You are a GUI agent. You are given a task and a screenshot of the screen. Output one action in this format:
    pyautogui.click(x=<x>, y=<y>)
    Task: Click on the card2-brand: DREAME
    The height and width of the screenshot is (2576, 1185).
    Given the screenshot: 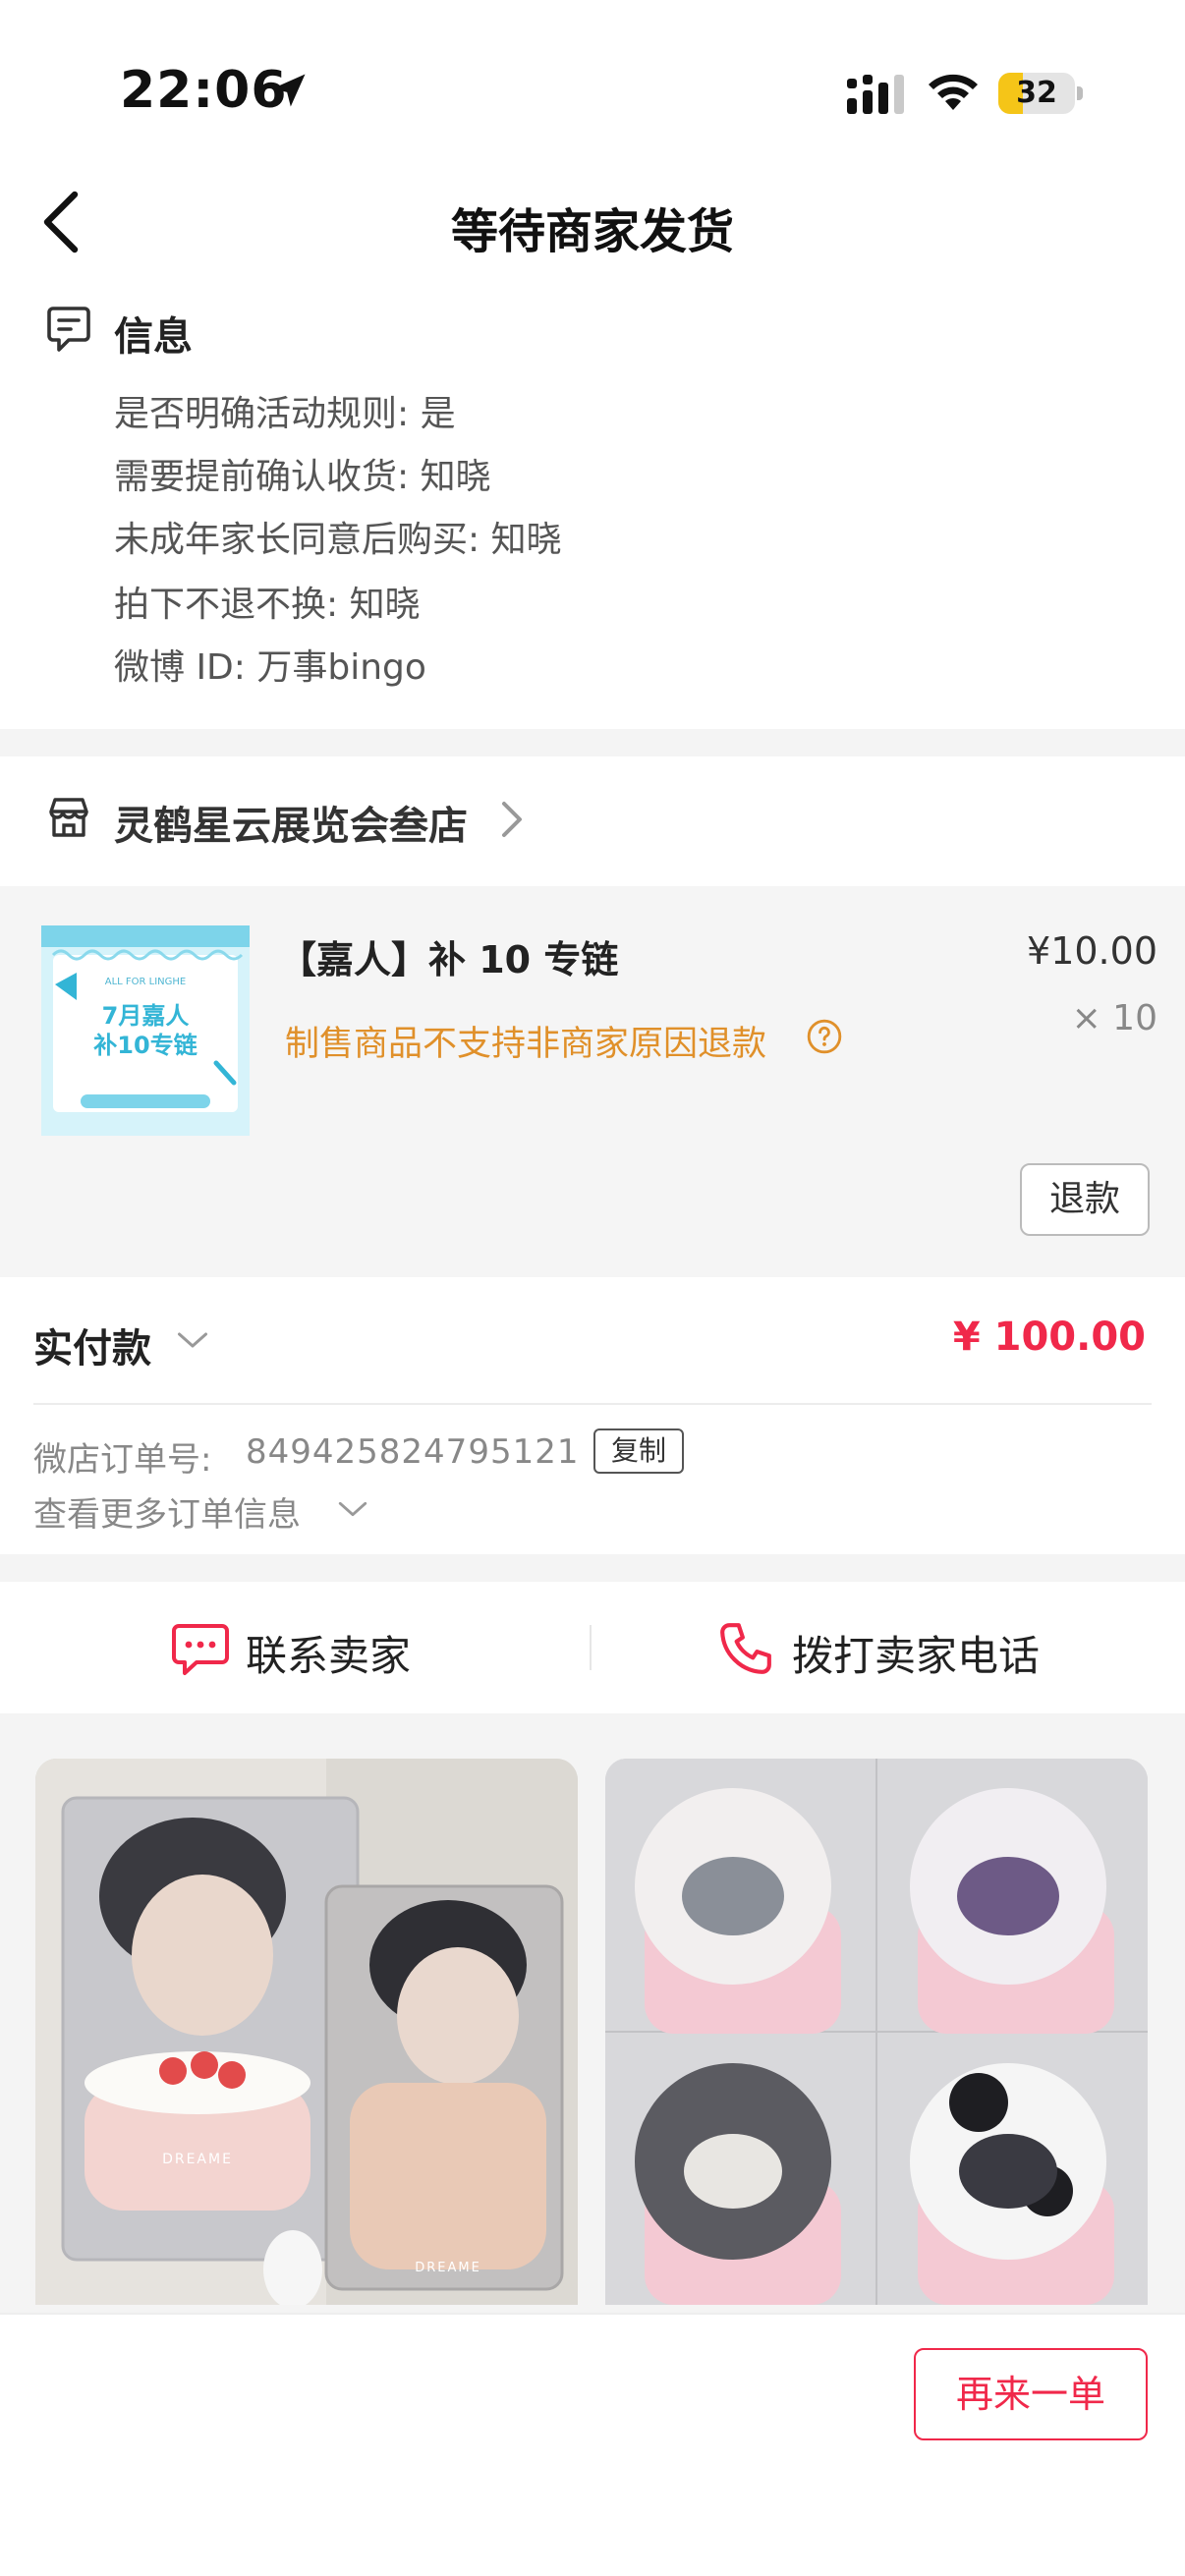 What is the action you would take?
    pyautogui.click(x=448, y=2268)
    